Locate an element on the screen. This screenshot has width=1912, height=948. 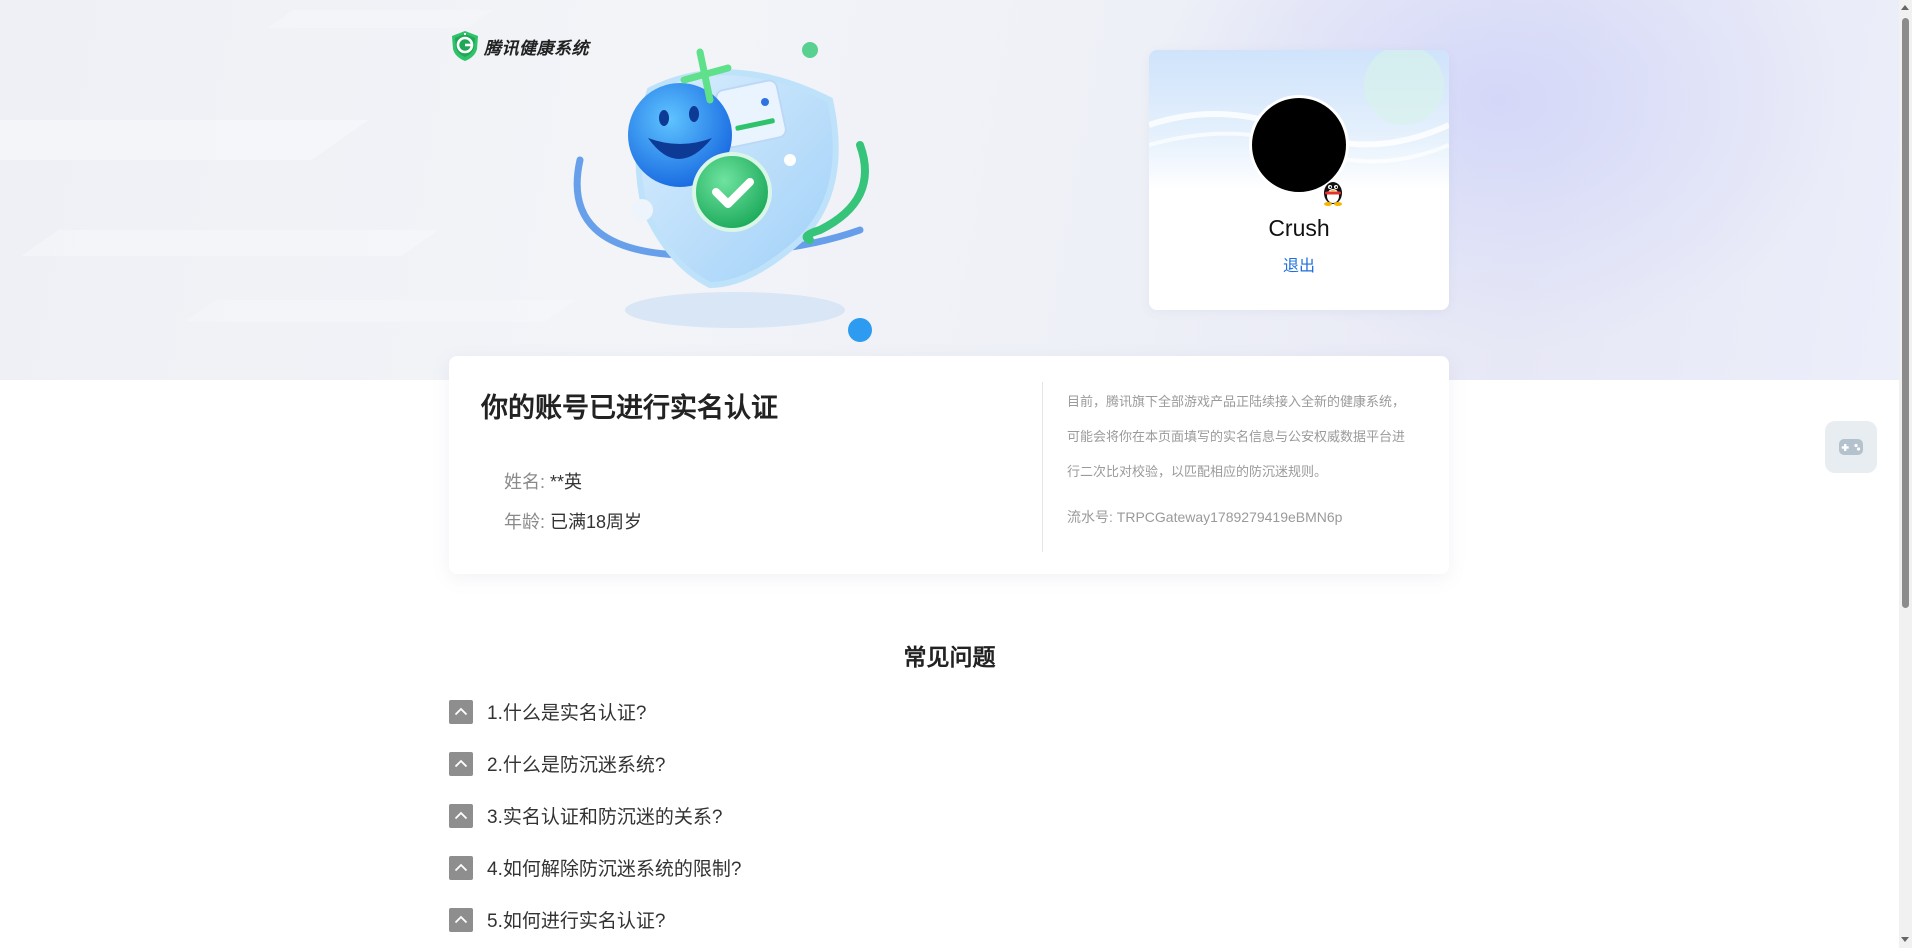
scrollbar-thumb is located at coordinates (1905, 313).